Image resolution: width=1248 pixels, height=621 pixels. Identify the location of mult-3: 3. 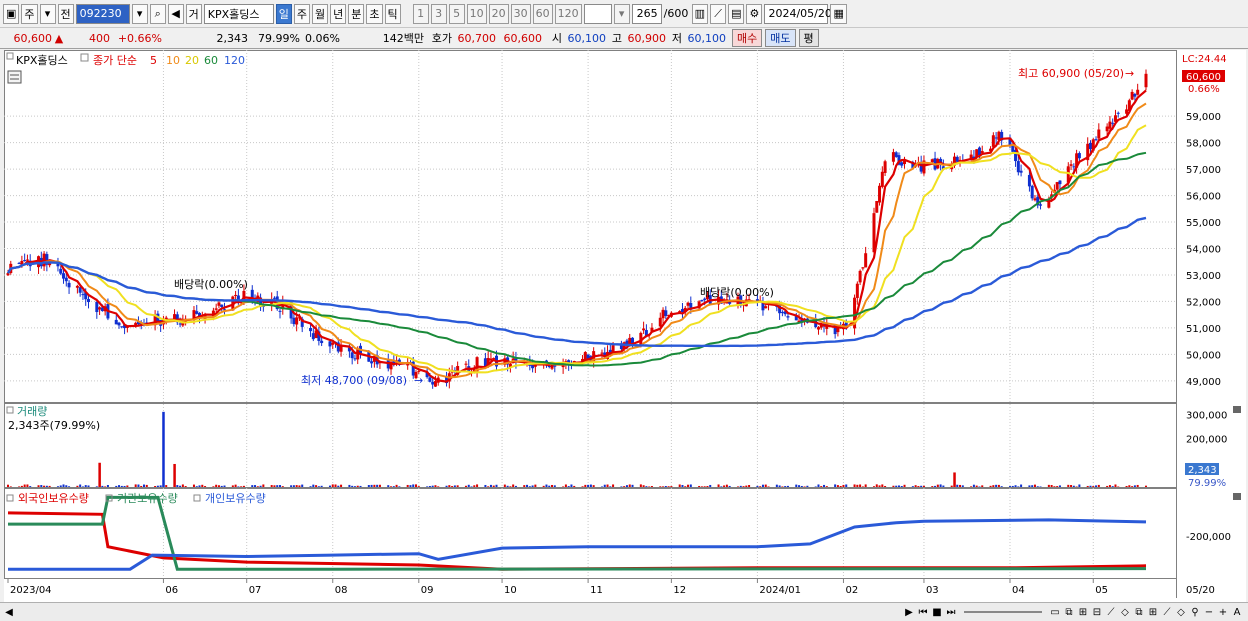
(438, 13).